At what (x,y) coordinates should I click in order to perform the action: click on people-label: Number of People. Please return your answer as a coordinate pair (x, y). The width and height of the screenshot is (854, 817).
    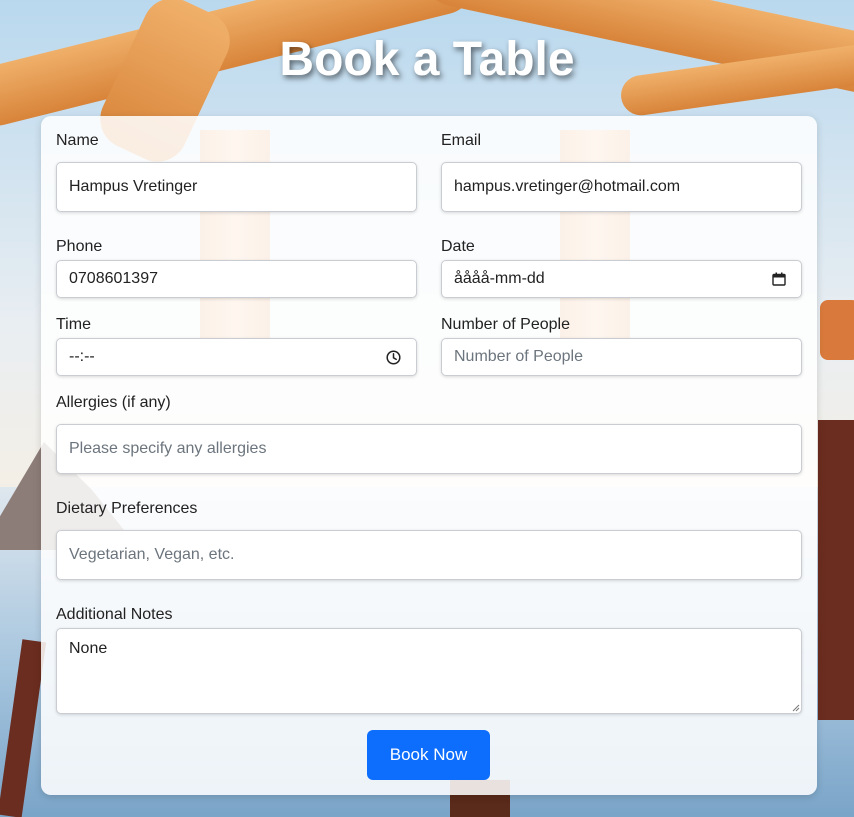
    Looking at the image, I should click on (505, 324).